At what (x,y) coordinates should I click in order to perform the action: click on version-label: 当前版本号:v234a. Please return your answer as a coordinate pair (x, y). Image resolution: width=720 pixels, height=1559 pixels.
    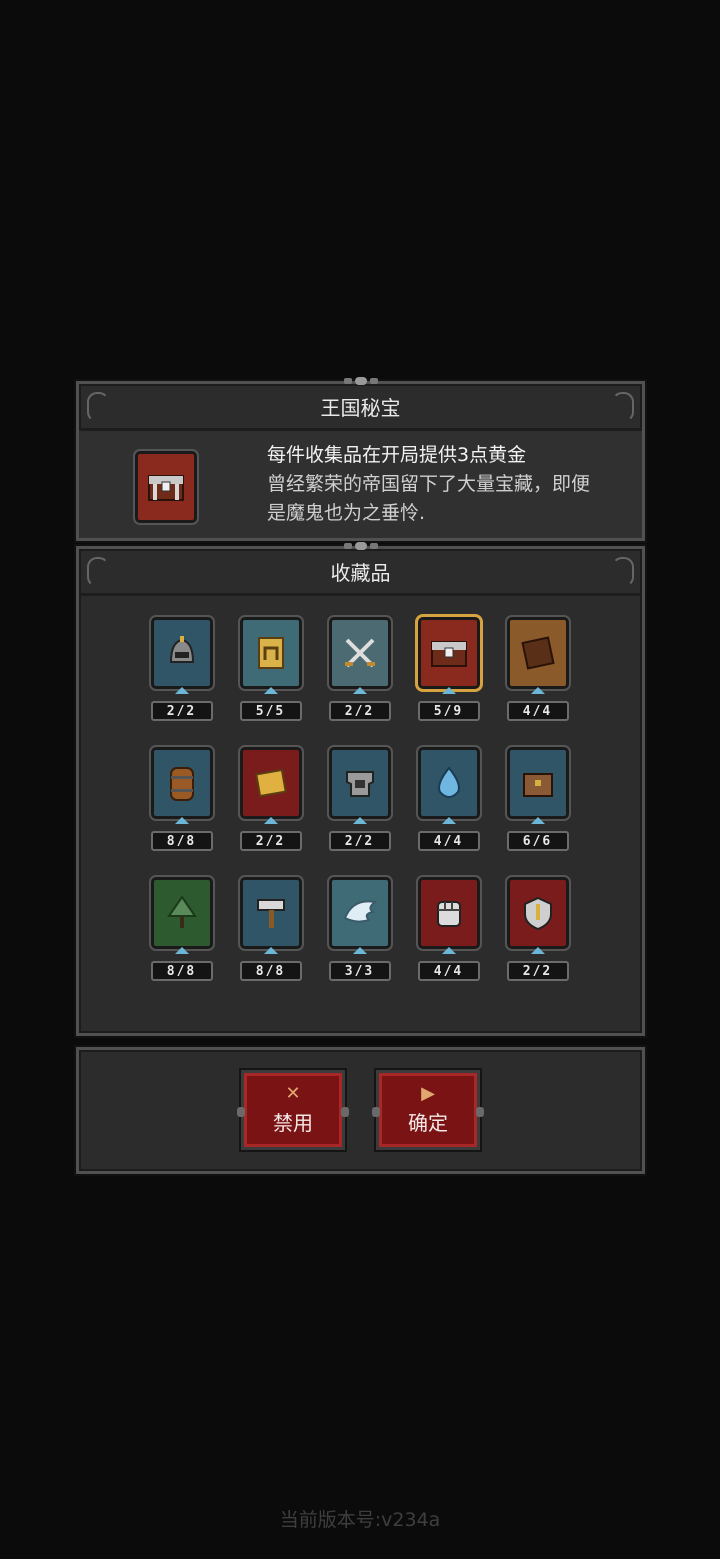
    Looking at the image, I should click on (360, 1520).